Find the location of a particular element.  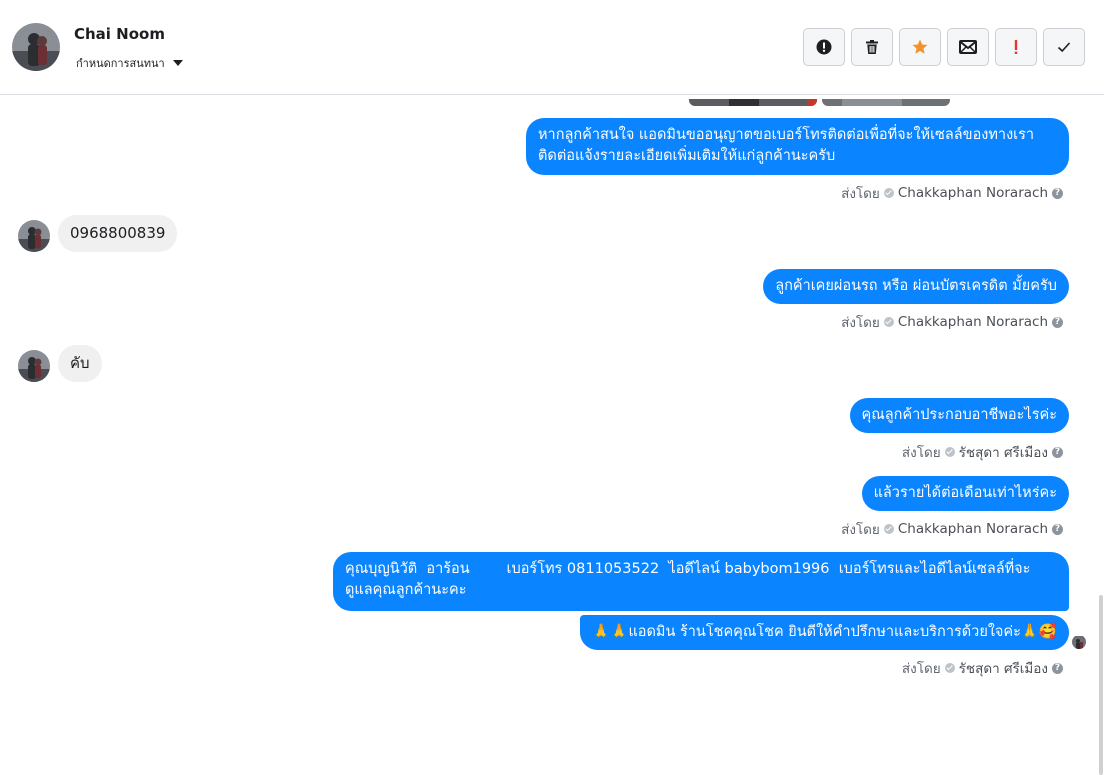

done-button is located at coordinates (1064, 47).